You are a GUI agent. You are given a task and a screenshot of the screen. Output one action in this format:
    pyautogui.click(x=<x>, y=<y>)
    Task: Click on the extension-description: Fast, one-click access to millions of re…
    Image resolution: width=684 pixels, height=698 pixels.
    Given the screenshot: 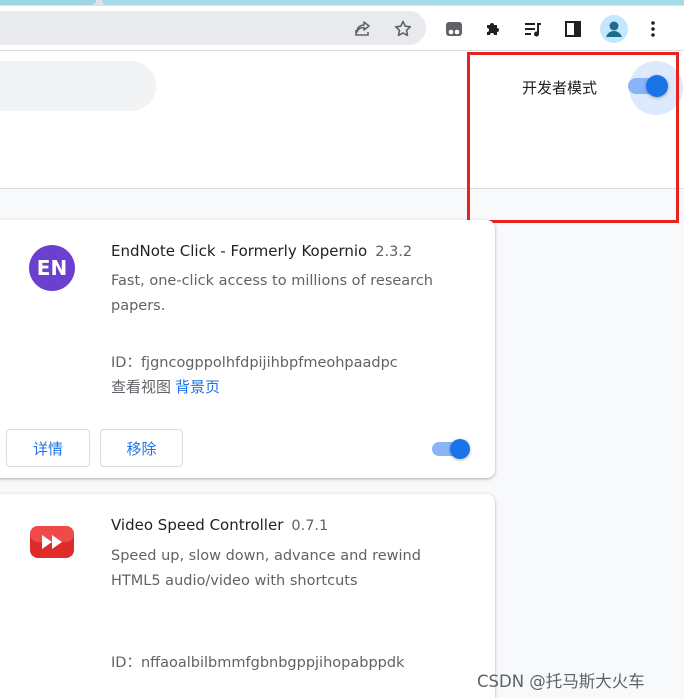 What is the action you would take?
    pyautogui.click(x=272, y=293)
    